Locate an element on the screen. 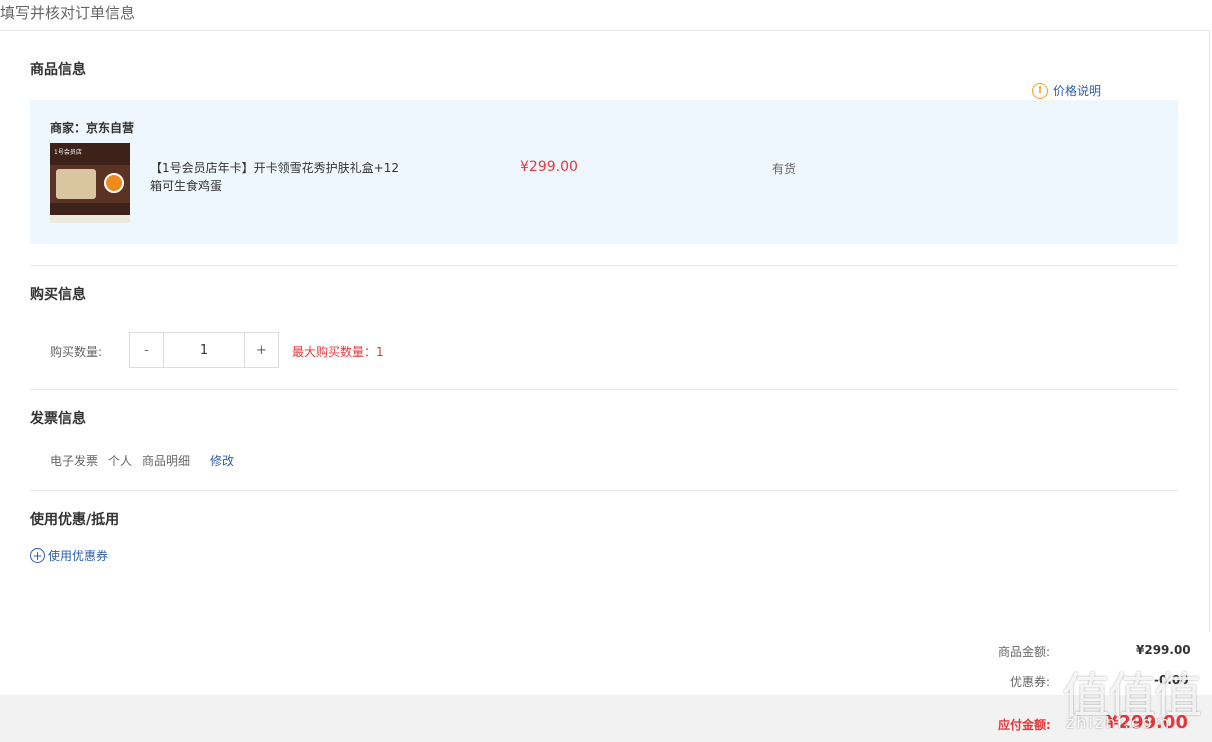  purchase-section-title: 购买信息 is located at coordinates (58, 295).